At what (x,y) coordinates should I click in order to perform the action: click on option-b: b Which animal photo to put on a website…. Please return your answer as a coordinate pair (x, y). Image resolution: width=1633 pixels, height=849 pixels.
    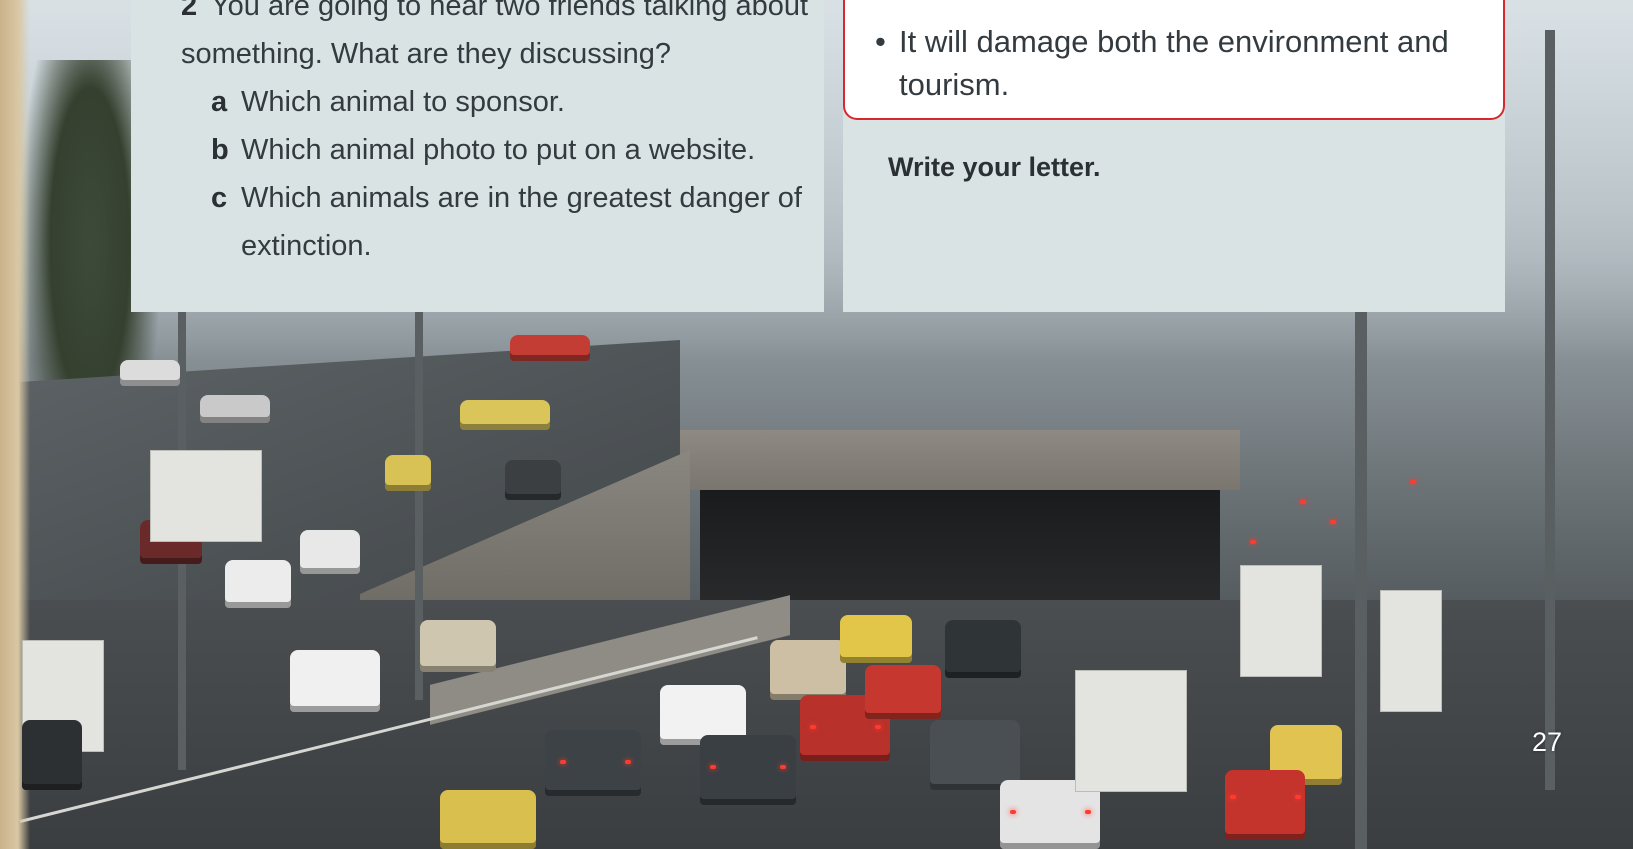
    Looking at the image, I should click on (511, 150).